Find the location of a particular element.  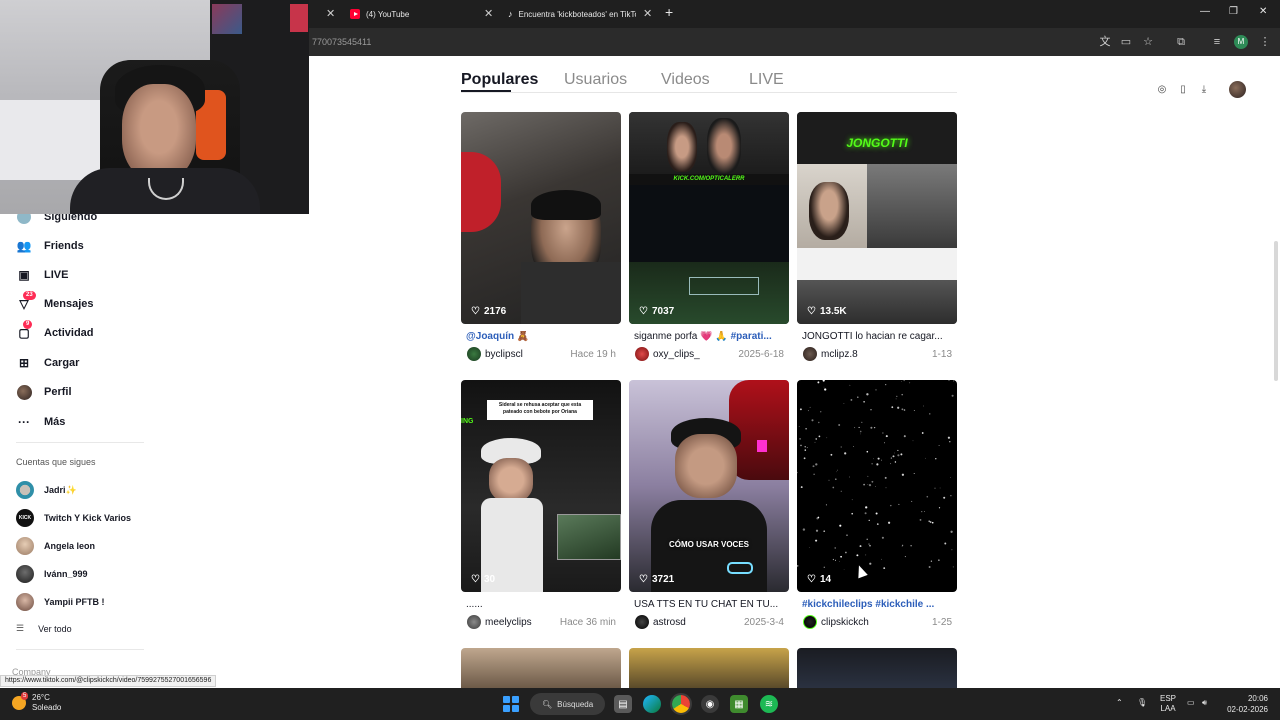

video-card: ♡ 2176 is located at coordinates (541, 218).